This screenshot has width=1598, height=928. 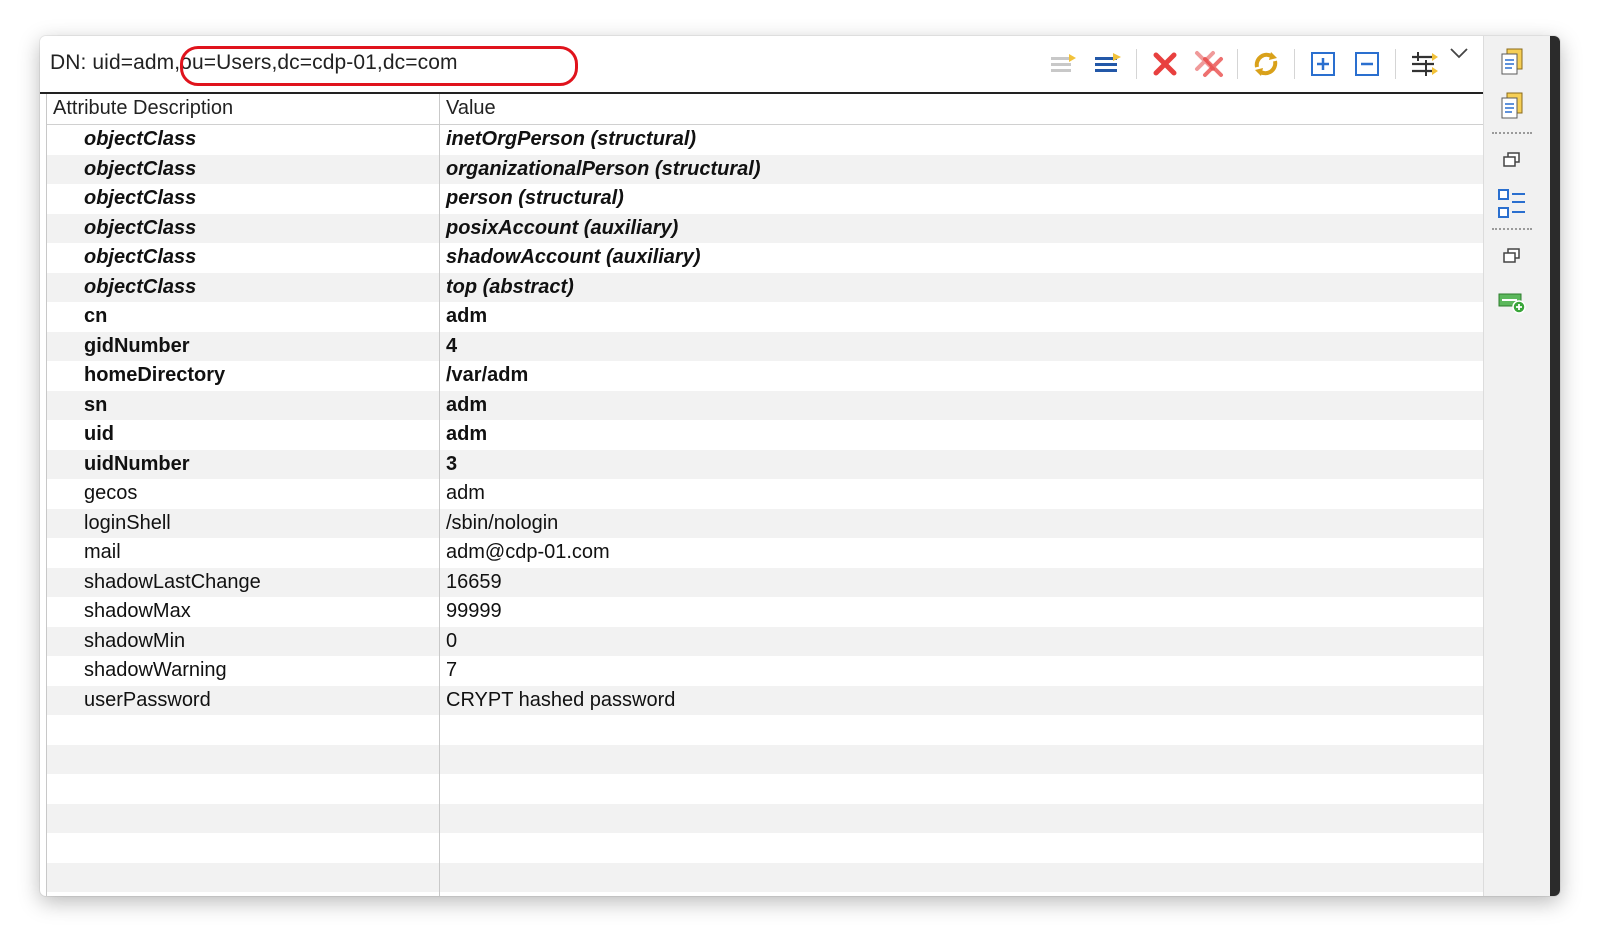 What do you see at coordinates (1424, 64) in the screenshot?
I see `filter-button` at bounding box center [1424, 64].